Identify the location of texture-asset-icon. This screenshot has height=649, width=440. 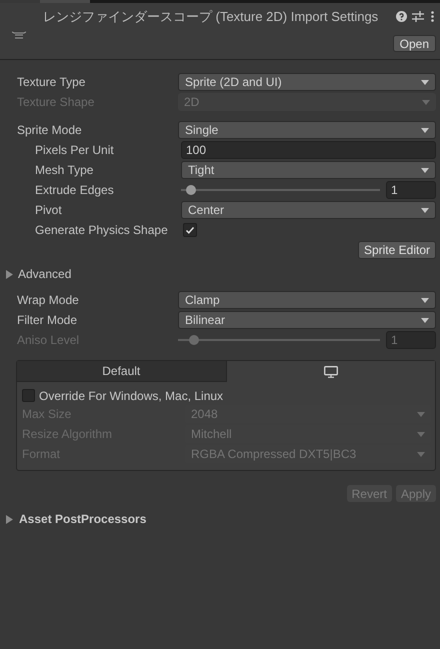
(19, 35).